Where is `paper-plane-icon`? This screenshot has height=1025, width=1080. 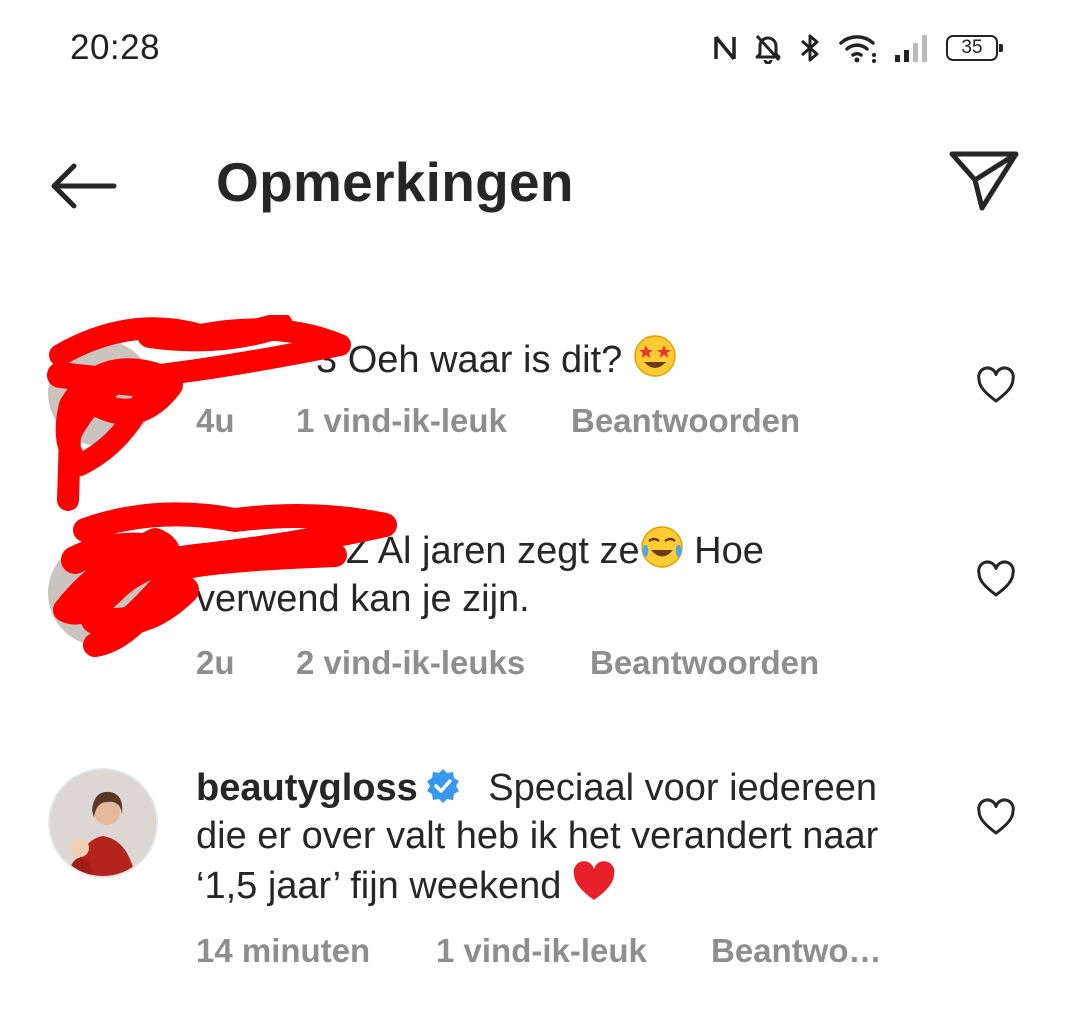 paper-plane-icon is located at coordinates (984, 181).